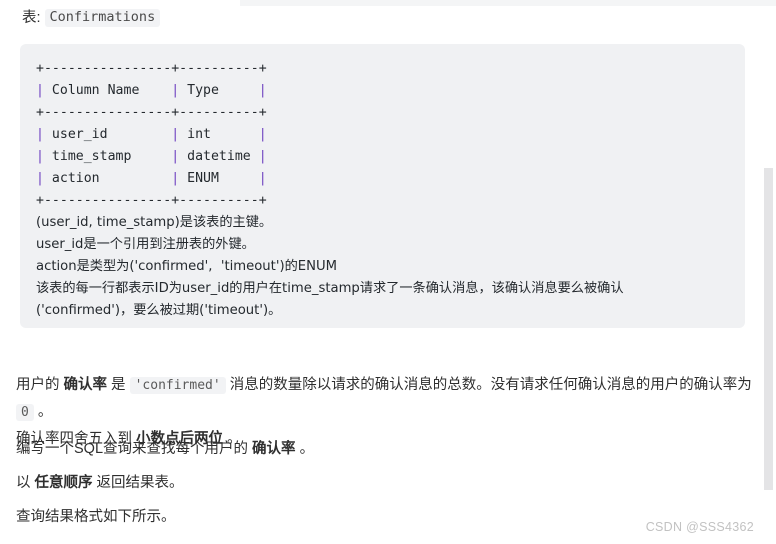  What do you see at coordinates (177, 385) in the screenshot?
I see `confirmed-code-badge: 'confirmed'` at bounding box center [177, 385].